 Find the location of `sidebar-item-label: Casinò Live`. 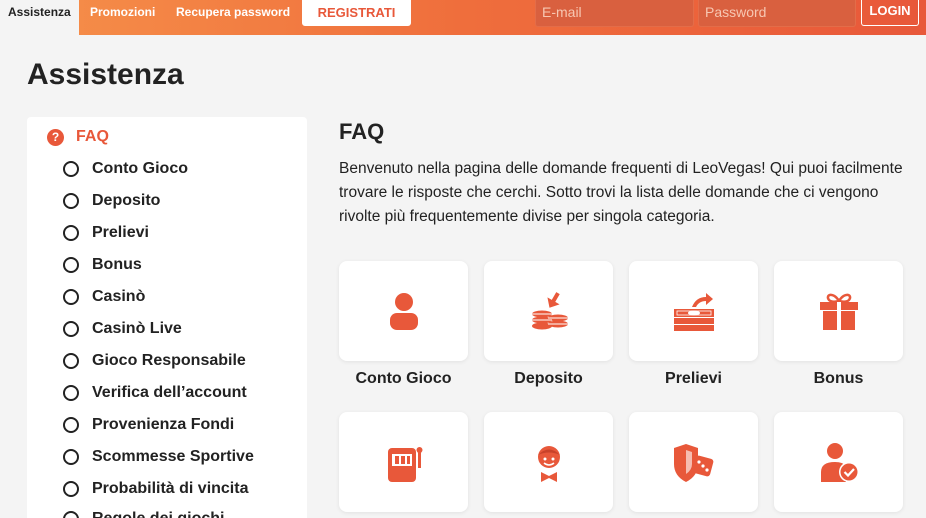

sidebar-item-label: Casinò Live is located at coordinates (137, 328).